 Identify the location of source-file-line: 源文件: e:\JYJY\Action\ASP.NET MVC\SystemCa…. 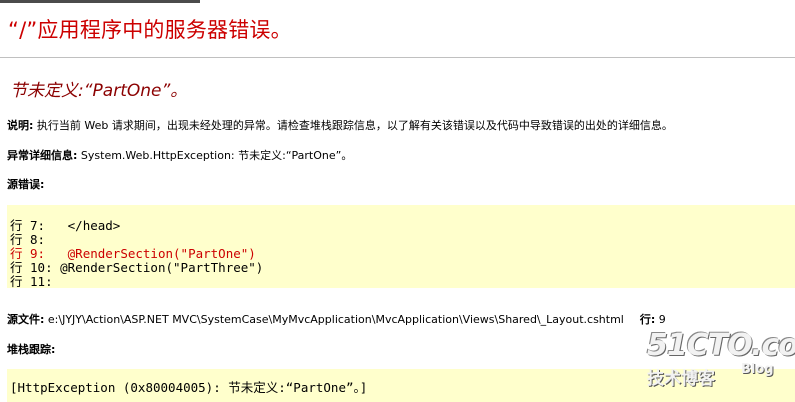
(336, 319).